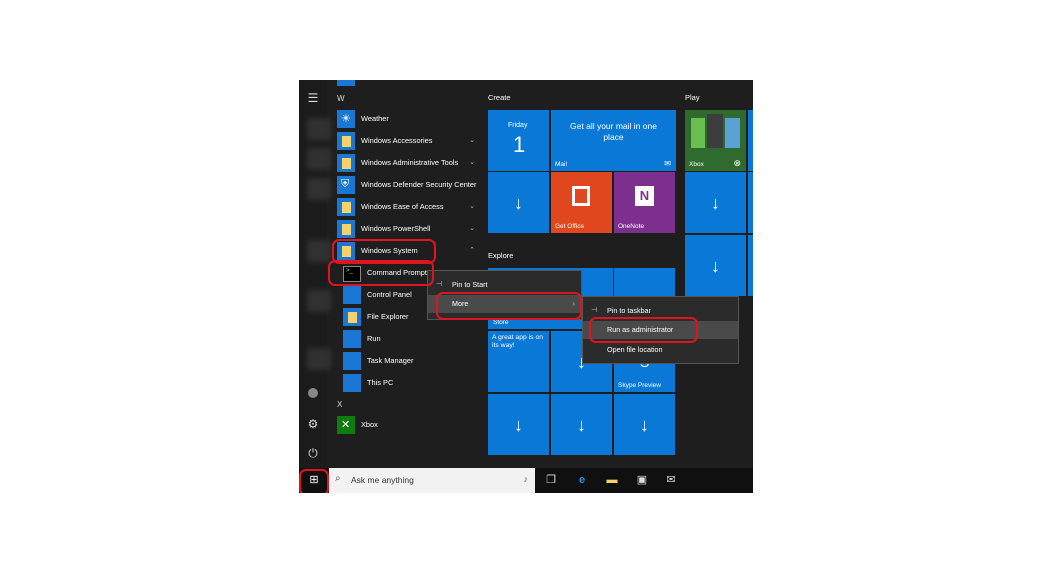 The height and width of the screenshot is (572, 1052). I want to click on app-windows-ease-of-access: Windows Ease of Access ⌄, so click(407, 207).